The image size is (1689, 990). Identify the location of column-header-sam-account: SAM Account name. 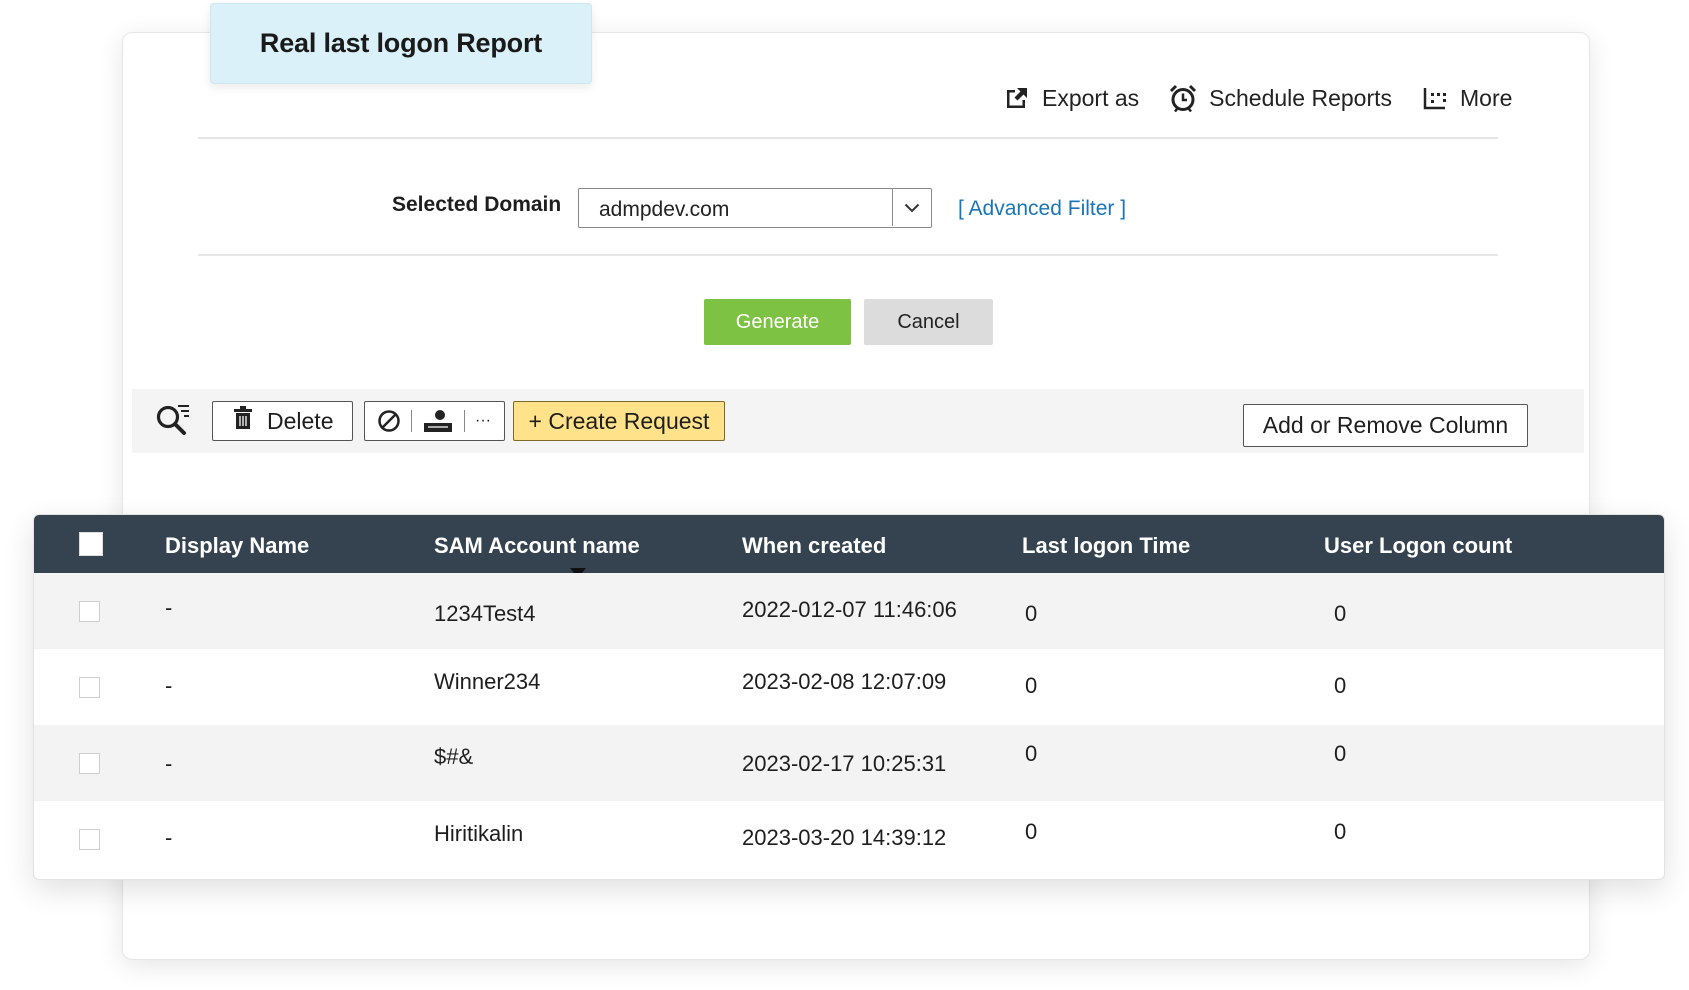
(537, 546).